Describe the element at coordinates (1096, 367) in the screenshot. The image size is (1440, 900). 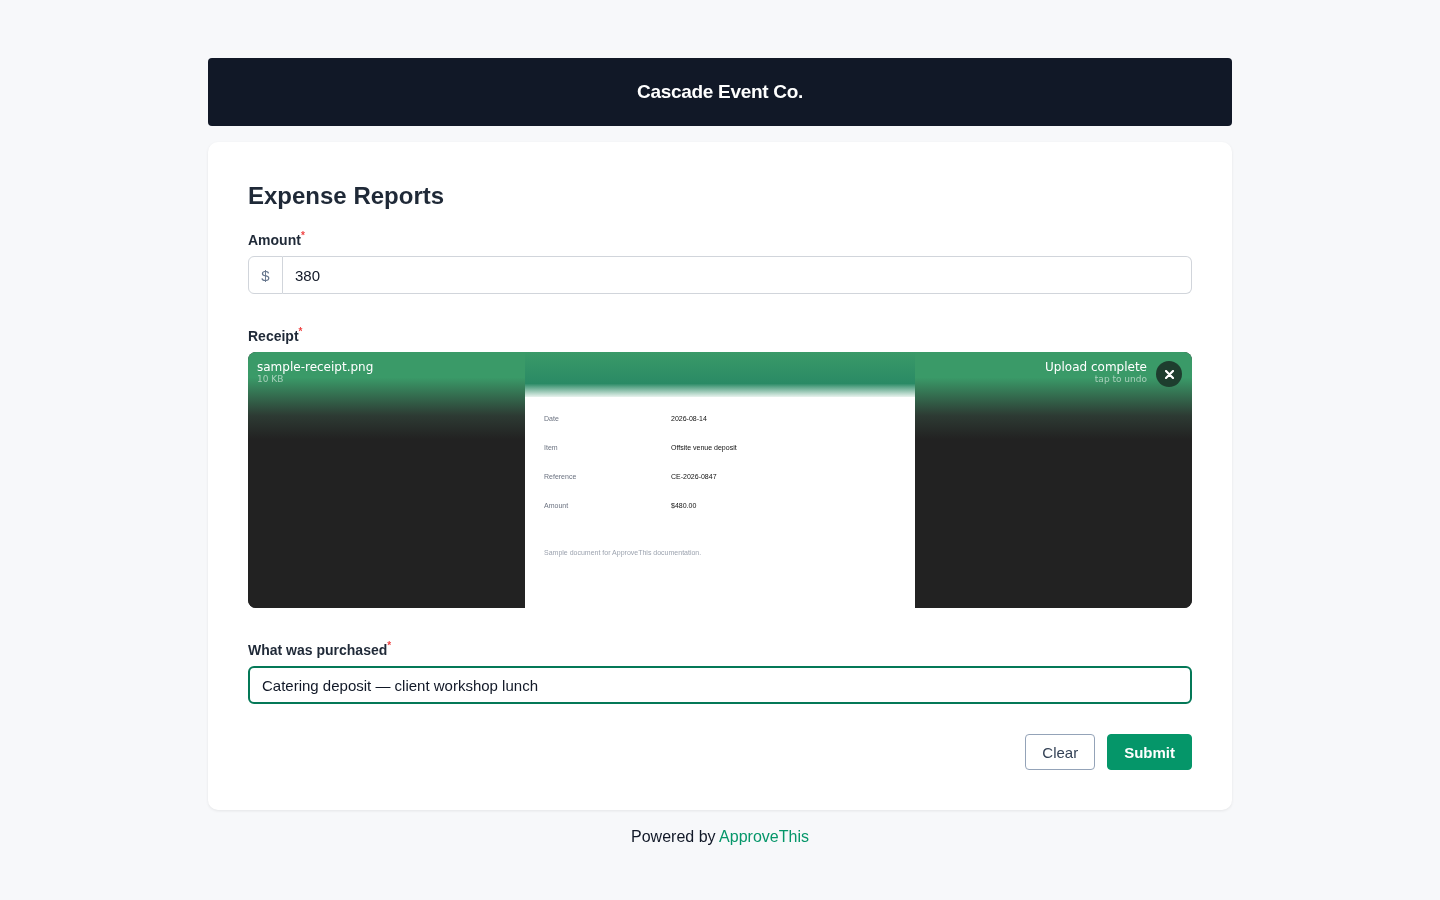
I see `upload-status: Upload complete` at that location.